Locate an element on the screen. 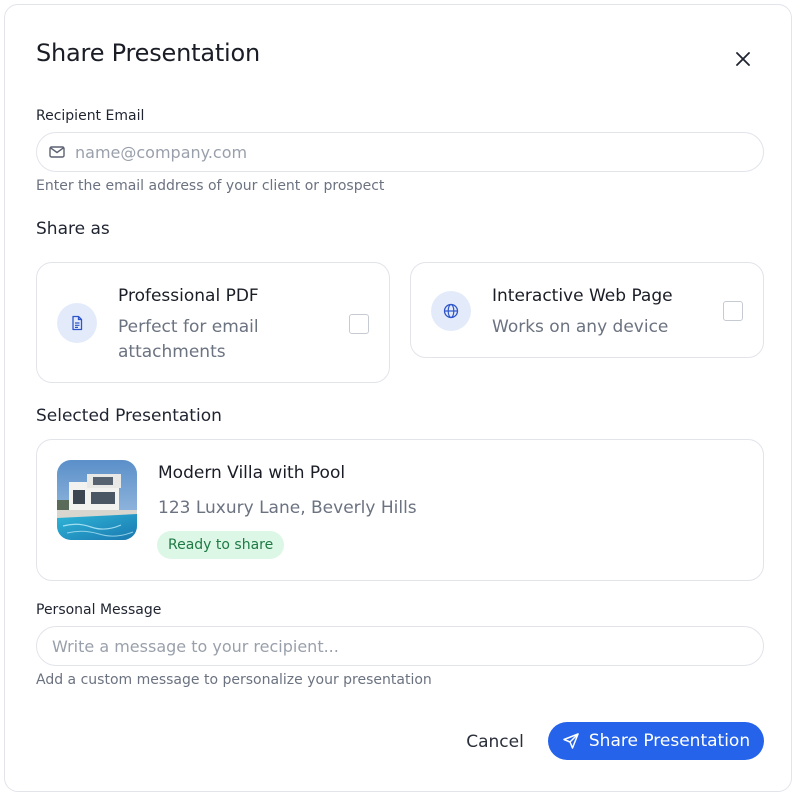  recipient-email-label: Recipient Email is located at coordinates (90, 116).